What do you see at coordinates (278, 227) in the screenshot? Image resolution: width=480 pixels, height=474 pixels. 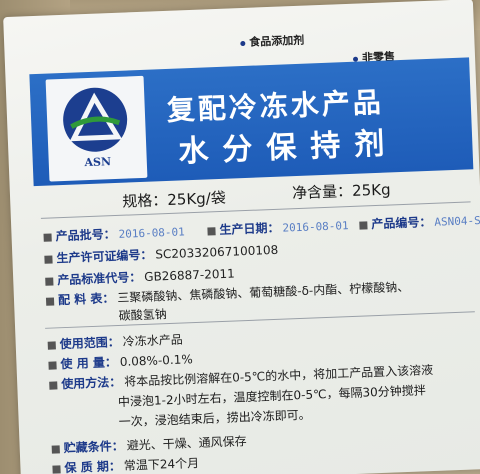 I see `production-date: 生产日期： 2016-08-01` at bounding box center [278, 227].